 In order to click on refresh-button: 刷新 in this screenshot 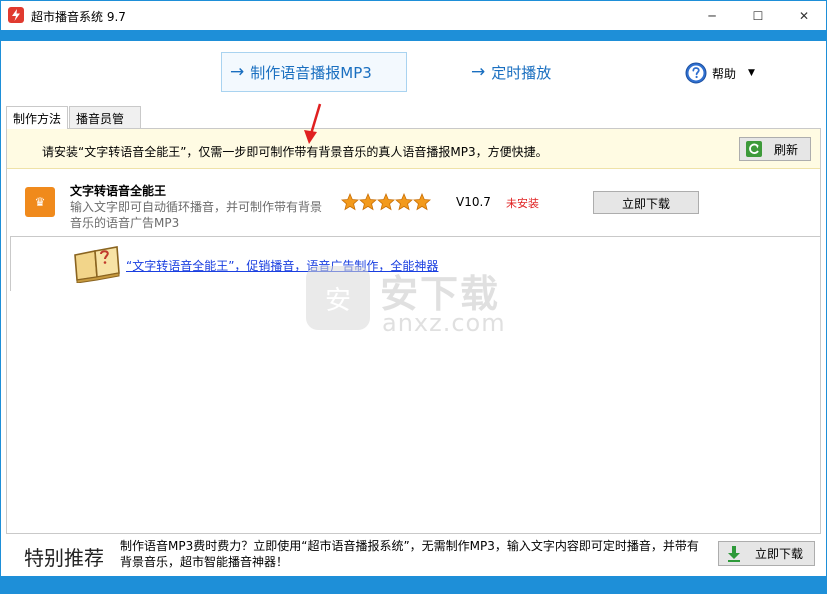, I will do `click(775, 149)`.